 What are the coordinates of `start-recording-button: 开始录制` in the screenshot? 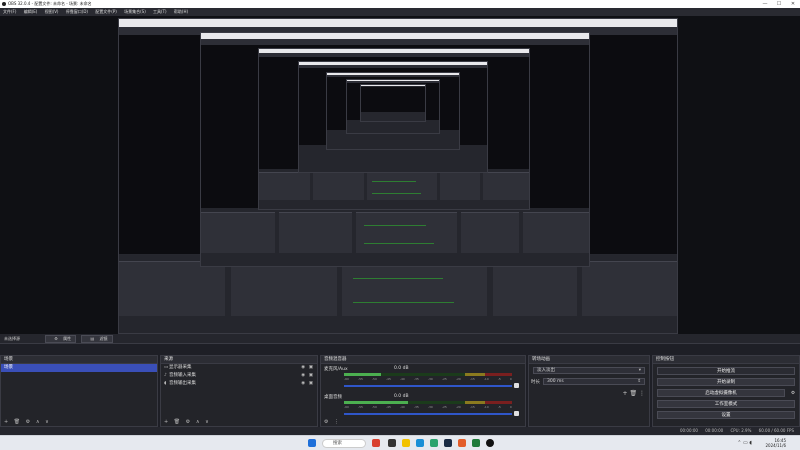 It's located at (726, 382).